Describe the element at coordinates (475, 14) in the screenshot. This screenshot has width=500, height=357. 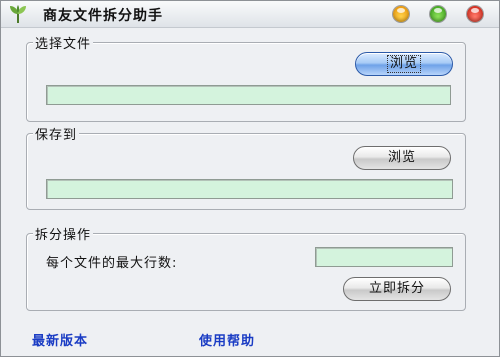
I see `close-icon` at that location.